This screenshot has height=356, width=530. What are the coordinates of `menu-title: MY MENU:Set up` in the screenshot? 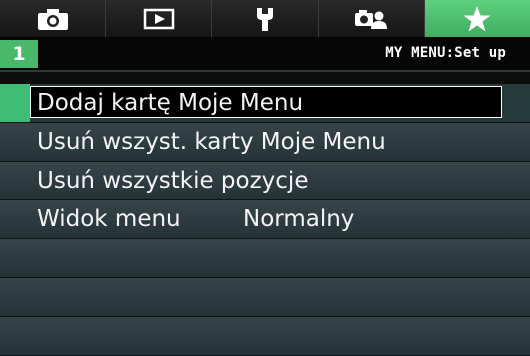 It's located at (445, 53).